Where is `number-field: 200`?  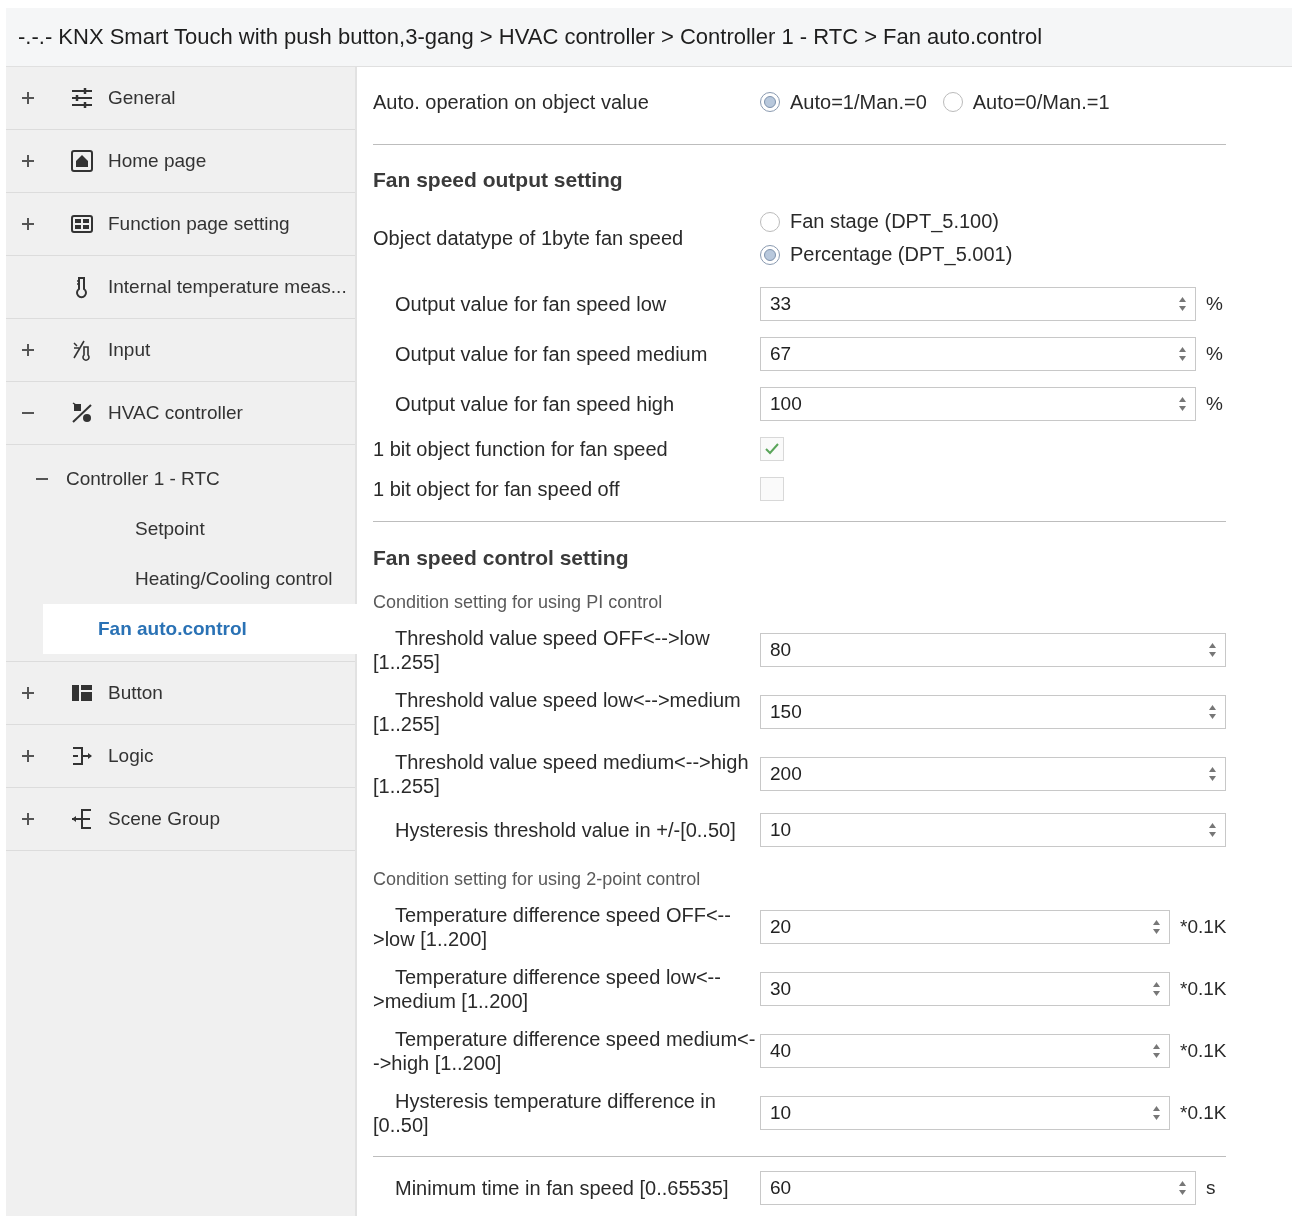
number-field: 200 is located at coordinates (993, 774).